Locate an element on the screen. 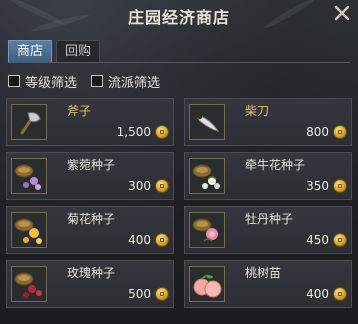  machete-icon is located at coordinates (207, 122).